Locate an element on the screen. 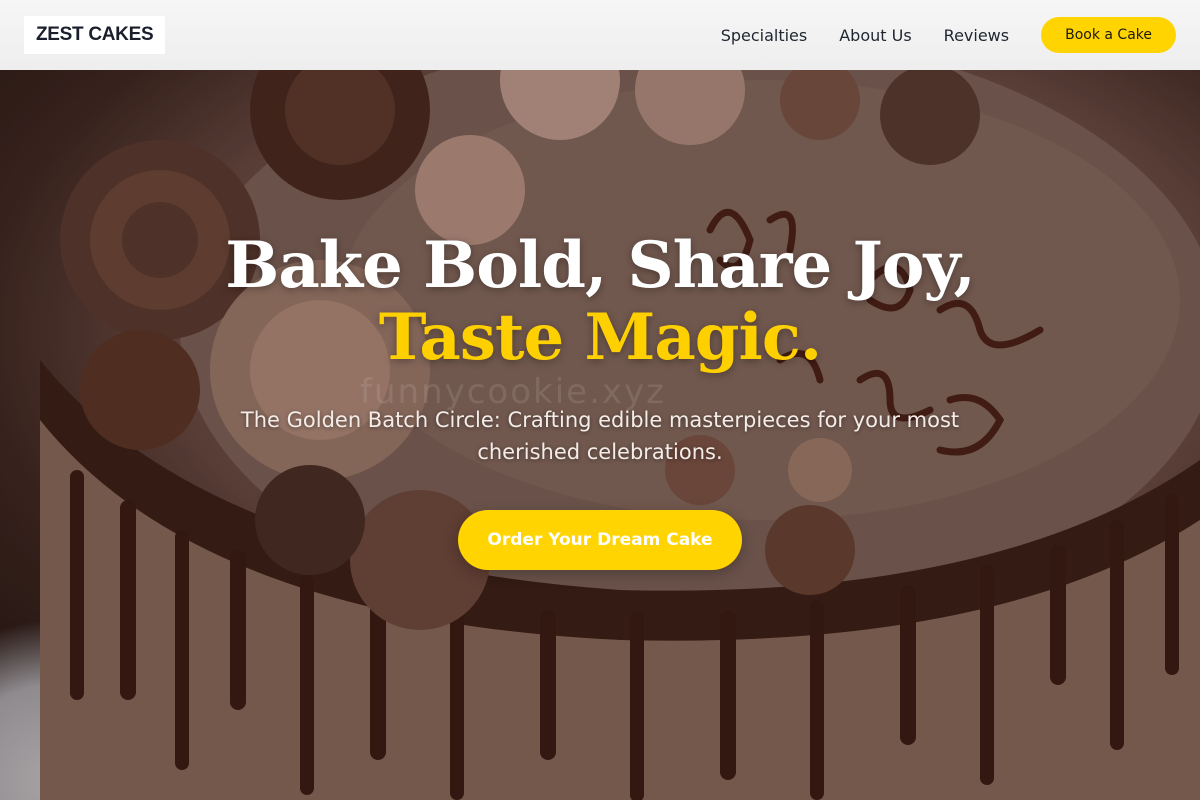  nav-link-about-us: About Us is located at coordinates (875, 35).